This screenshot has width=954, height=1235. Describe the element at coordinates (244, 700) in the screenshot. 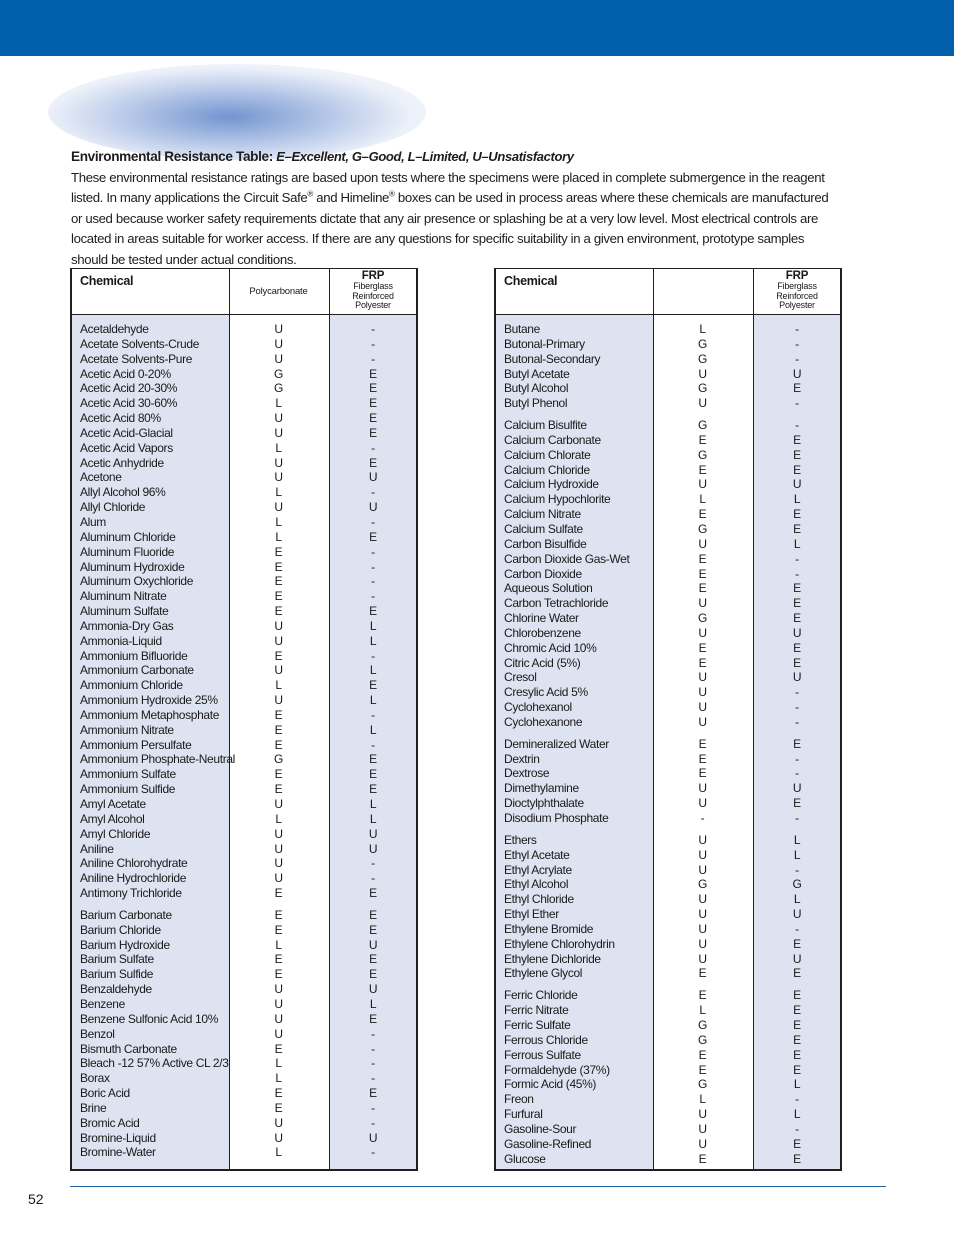

I see `table-row: Ammonium Hydroxide 25% U L` at that location.